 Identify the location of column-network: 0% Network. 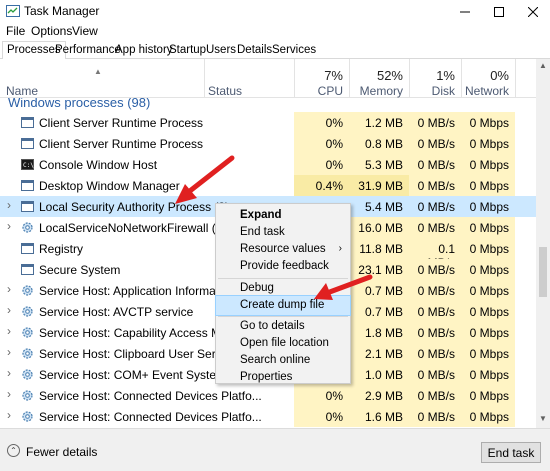
(488, 78).